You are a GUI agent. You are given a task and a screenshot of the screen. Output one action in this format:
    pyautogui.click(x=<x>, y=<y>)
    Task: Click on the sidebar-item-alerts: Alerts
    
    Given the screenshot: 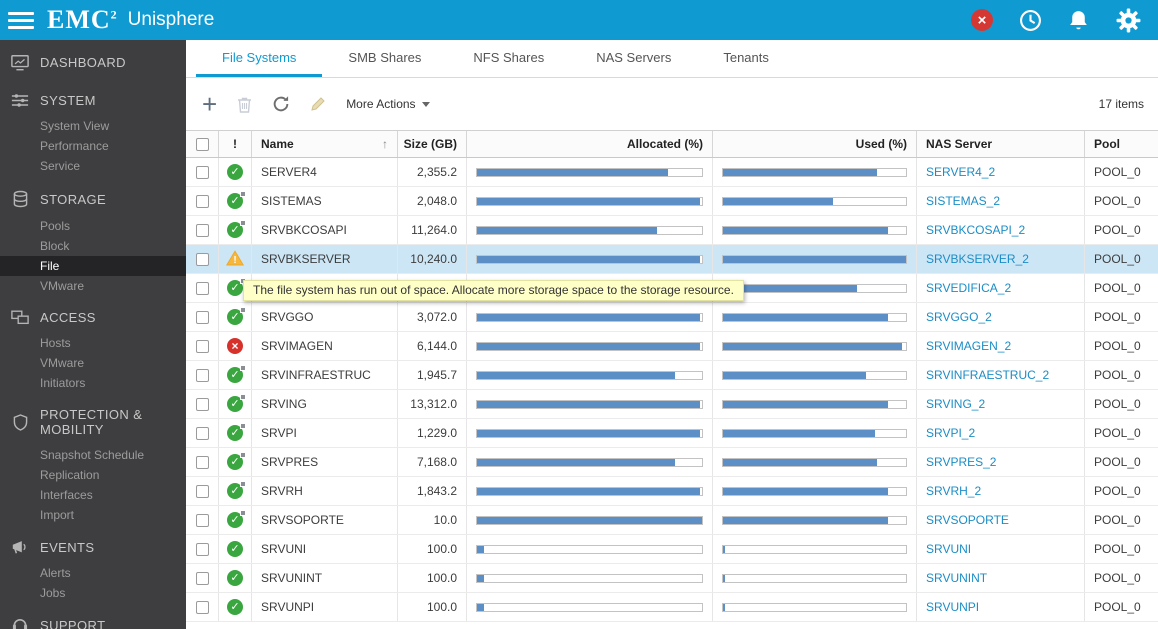 What is the action you would take?
    pyautogui.click(x=93, y=573)
    